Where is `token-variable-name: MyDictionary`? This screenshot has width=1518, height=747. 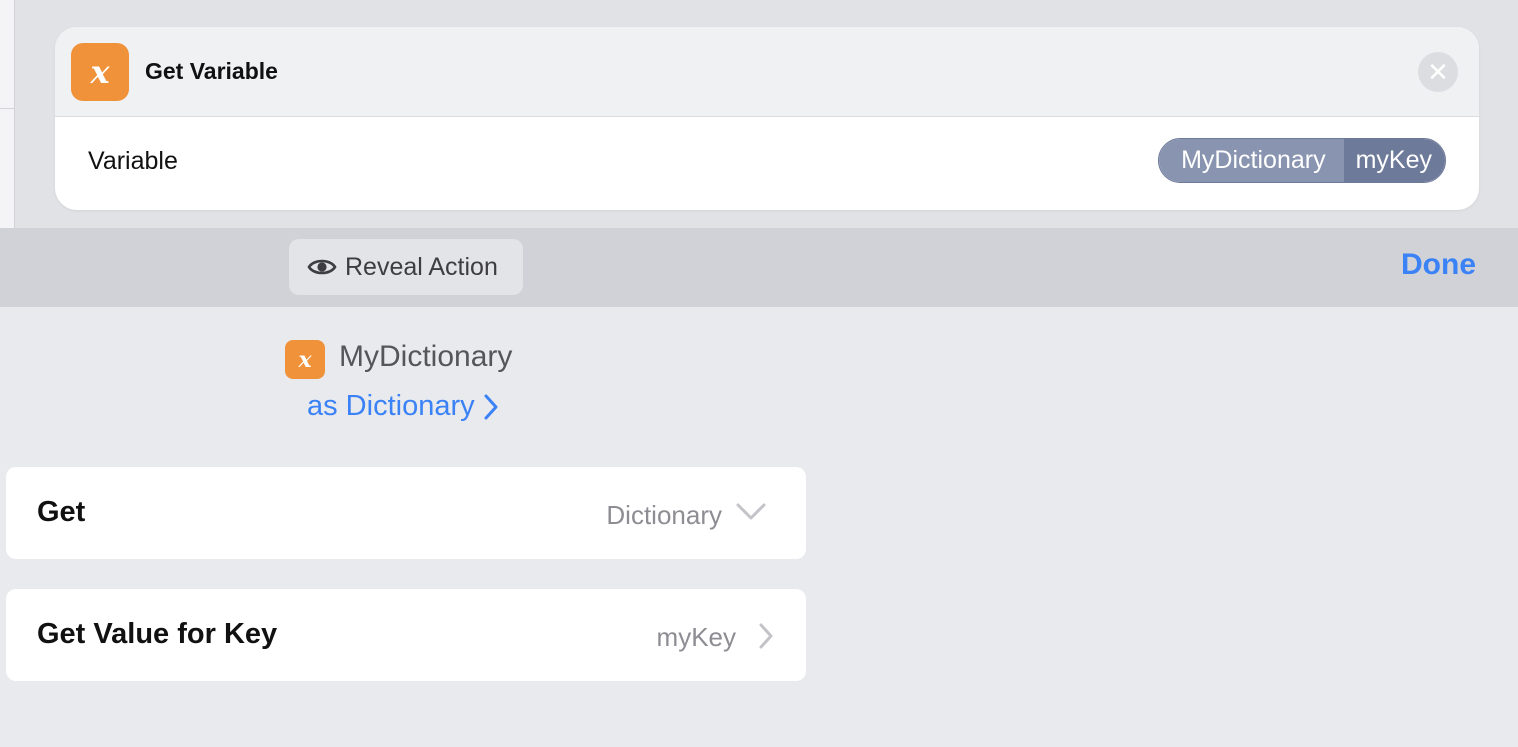
token-variable-name: MyDictionary is located at coordinates (1251, 160).